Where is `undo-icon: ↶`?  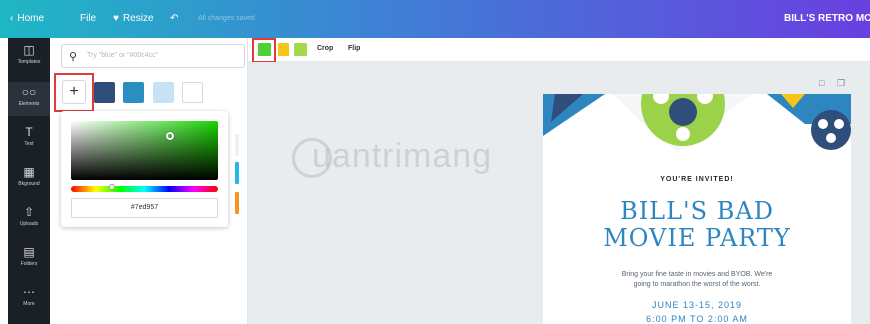
undo-icon: ↶ is located at coordinates (174, 18).